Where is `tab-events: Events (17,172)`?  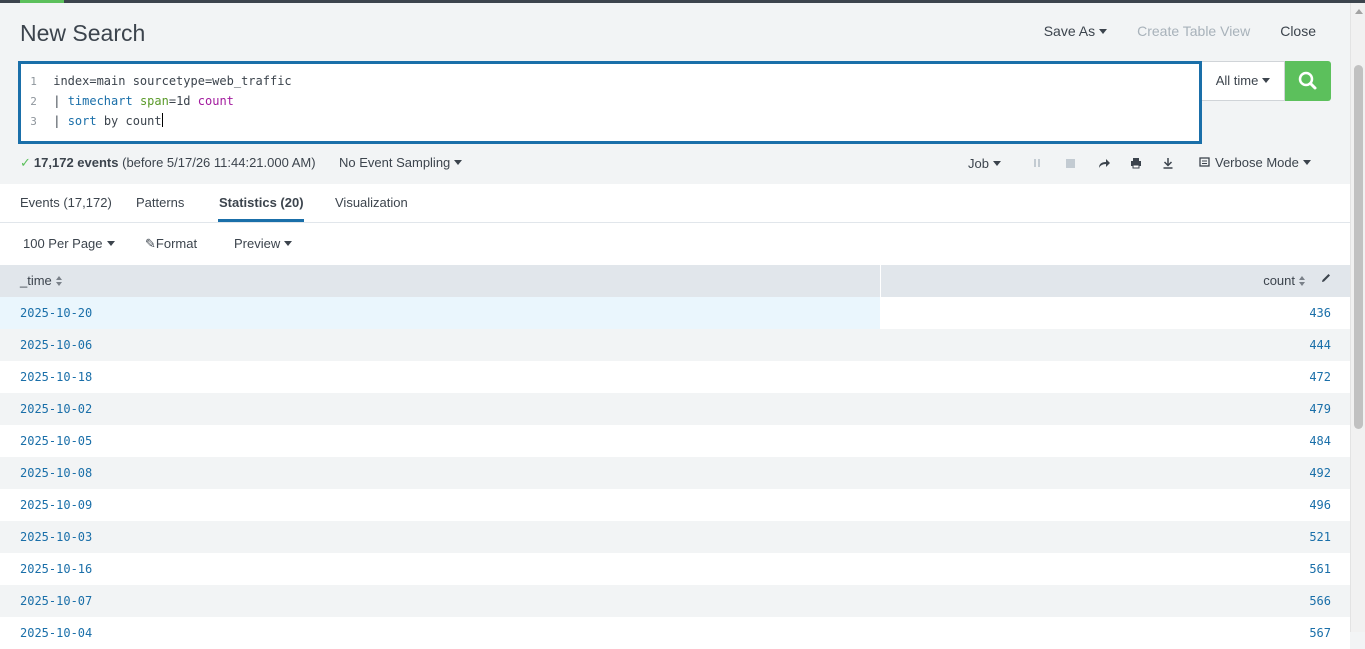 tab-events: Events (17,172) is located at coordinates (66, 202).